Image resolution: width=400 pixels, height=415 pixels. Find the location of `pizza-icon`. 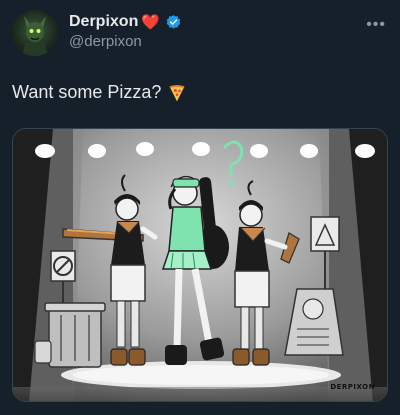

pizza-icon is located at coordinates (177, 92).